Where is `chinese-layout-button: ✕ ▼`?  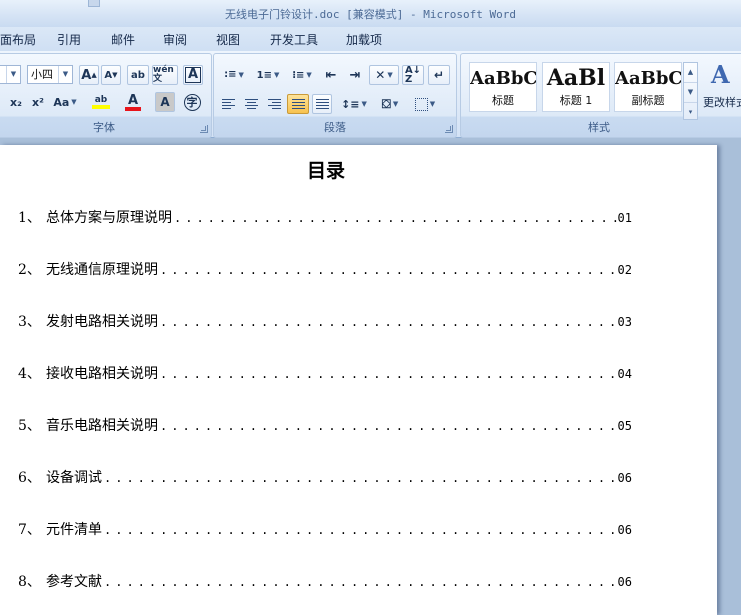
chinese-layout-button: ✕ ▼ is located at coordinates (384, 75).